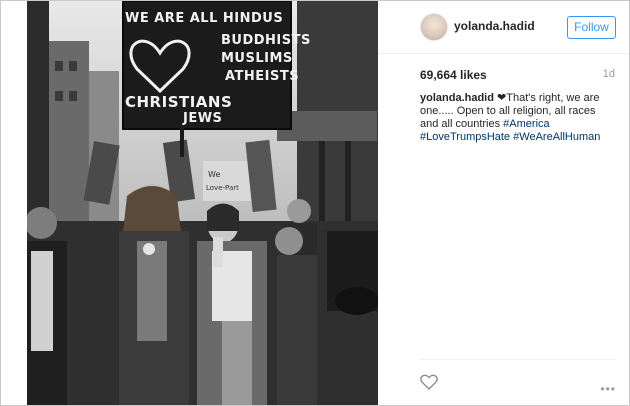 This screenshot has height=406, width=630. I want to click on post-header: yolanda.hadid Follow, so click(503, 27).